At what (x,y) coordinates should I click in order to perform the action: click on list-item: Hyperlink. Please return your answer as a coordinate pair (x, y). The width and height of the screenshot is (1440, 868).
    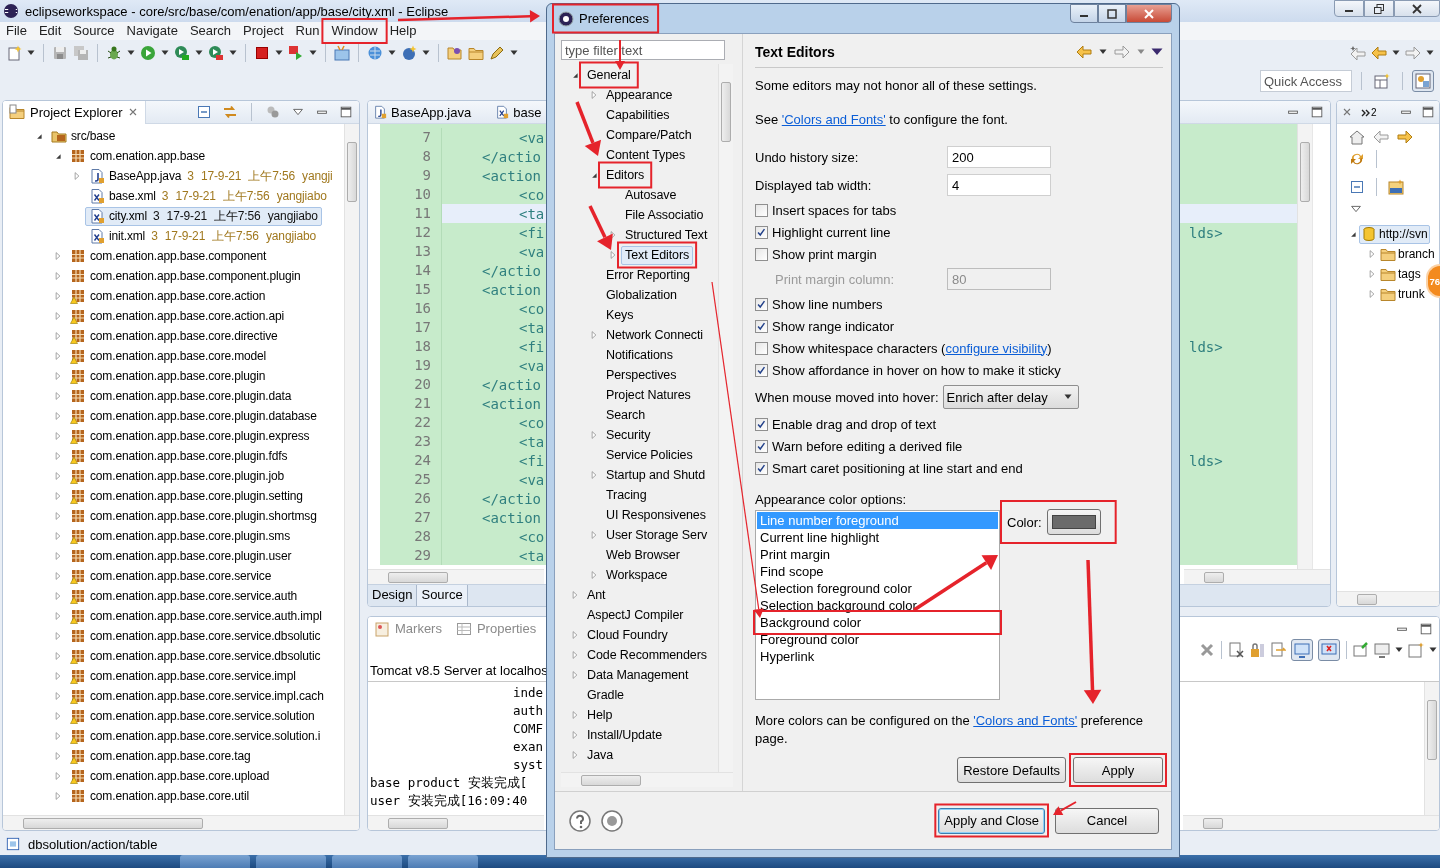
    Looking at the image, I should click on (877, 656).